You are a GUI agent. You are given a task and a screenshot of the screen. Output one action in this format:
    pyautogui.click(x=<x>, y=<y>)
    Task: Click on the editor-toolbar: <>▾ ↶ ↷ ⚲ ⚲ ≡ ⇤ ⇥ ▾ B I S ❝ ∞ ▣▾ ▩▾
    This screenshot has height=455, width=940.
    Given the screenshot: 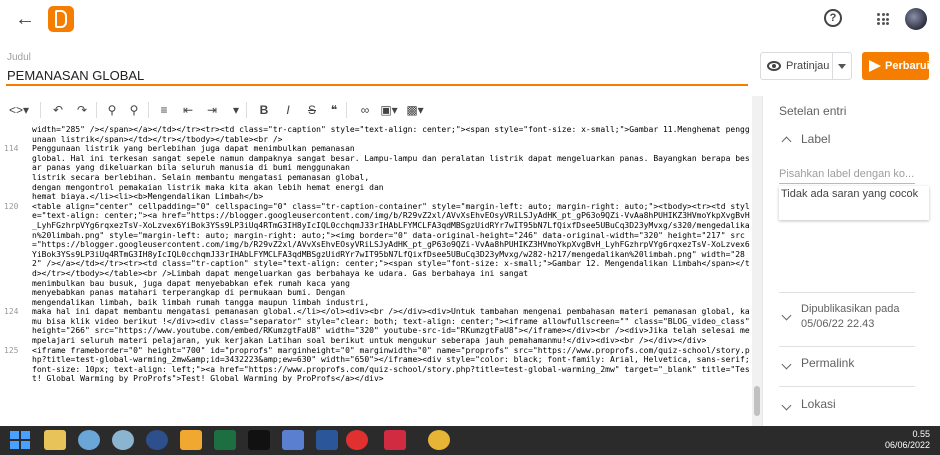 What is the action you would take?
    pyautogui.click(x=376, y=110)
    